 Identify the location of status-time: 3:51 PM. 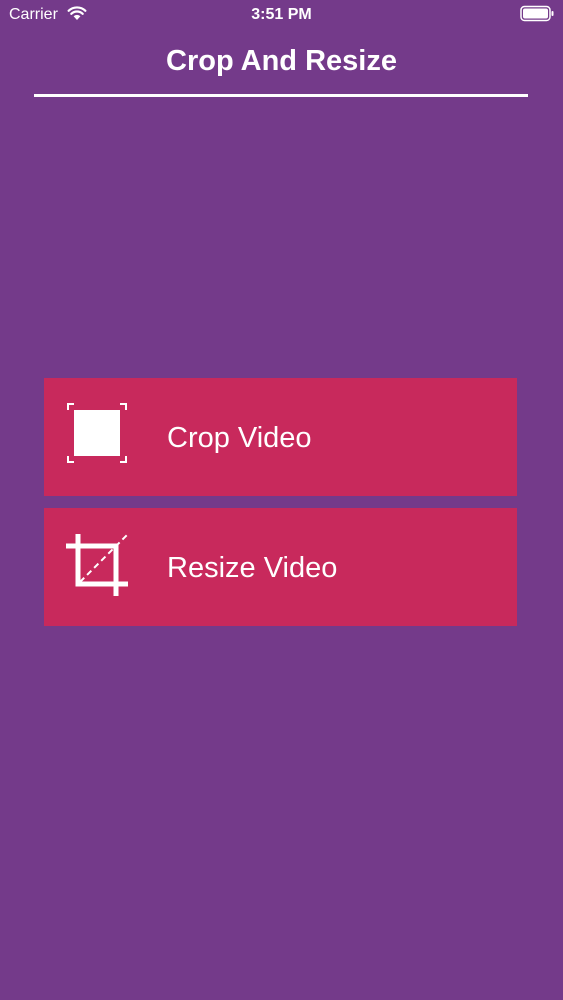
(281, 14).